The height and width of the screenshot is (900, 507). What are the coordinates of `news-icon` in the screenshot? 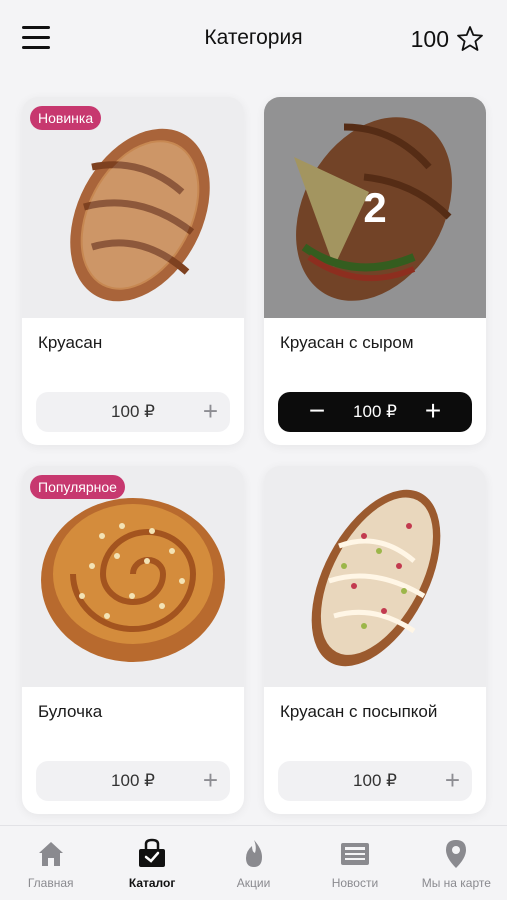 It's located at (354, 854).